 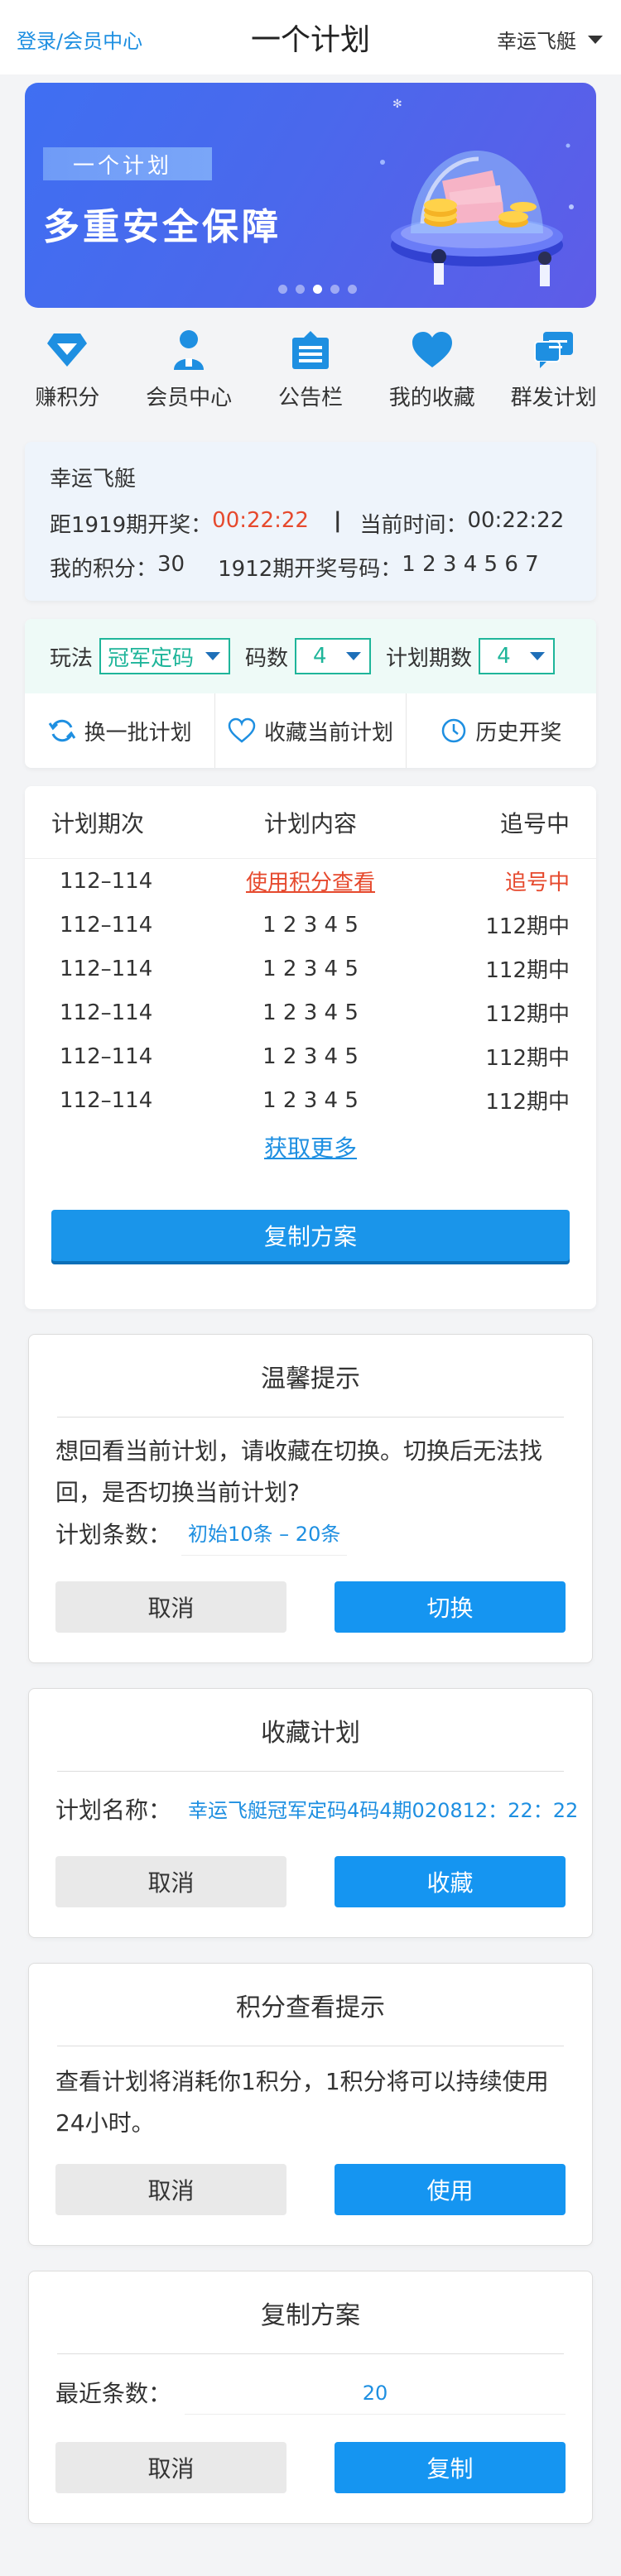 I want to click on chat-bubble-icon, so click(x=554, y=350).